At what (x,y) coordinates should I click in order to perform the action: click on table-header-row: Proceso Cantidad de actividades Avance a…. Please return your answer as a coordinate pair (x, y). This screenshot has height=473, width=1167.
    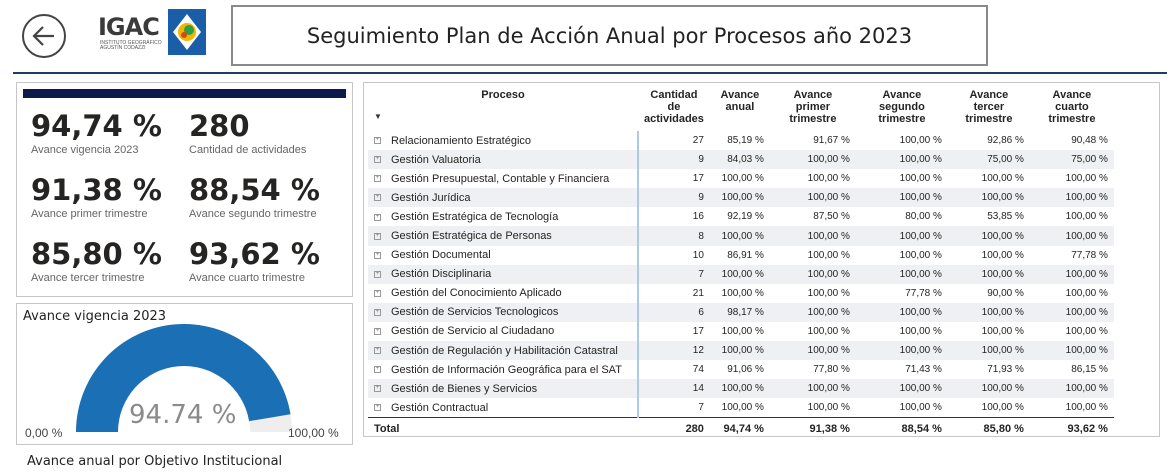
    Looking at the image, I should click on (741, 108).